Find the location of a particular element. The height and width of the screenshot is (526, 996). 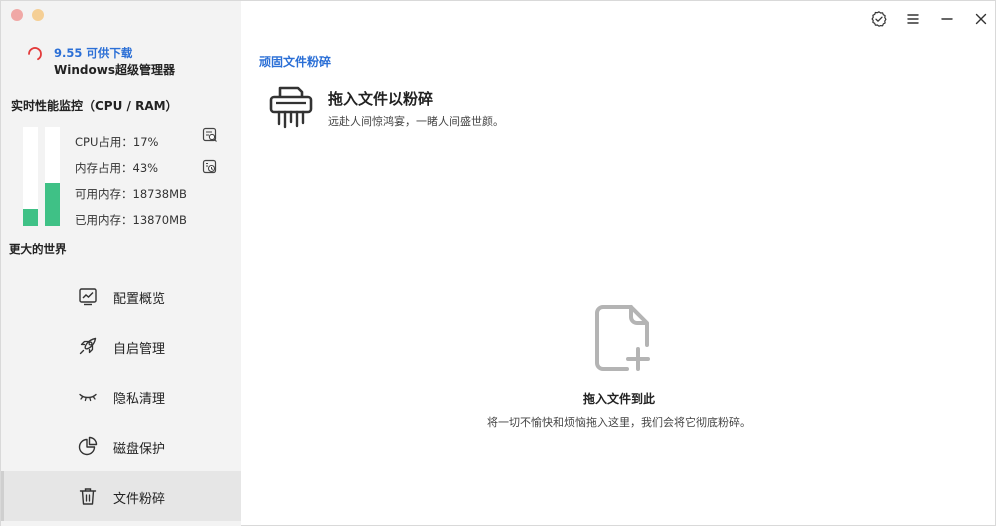

update-spinner-icon is located at coordinates (35, 54).